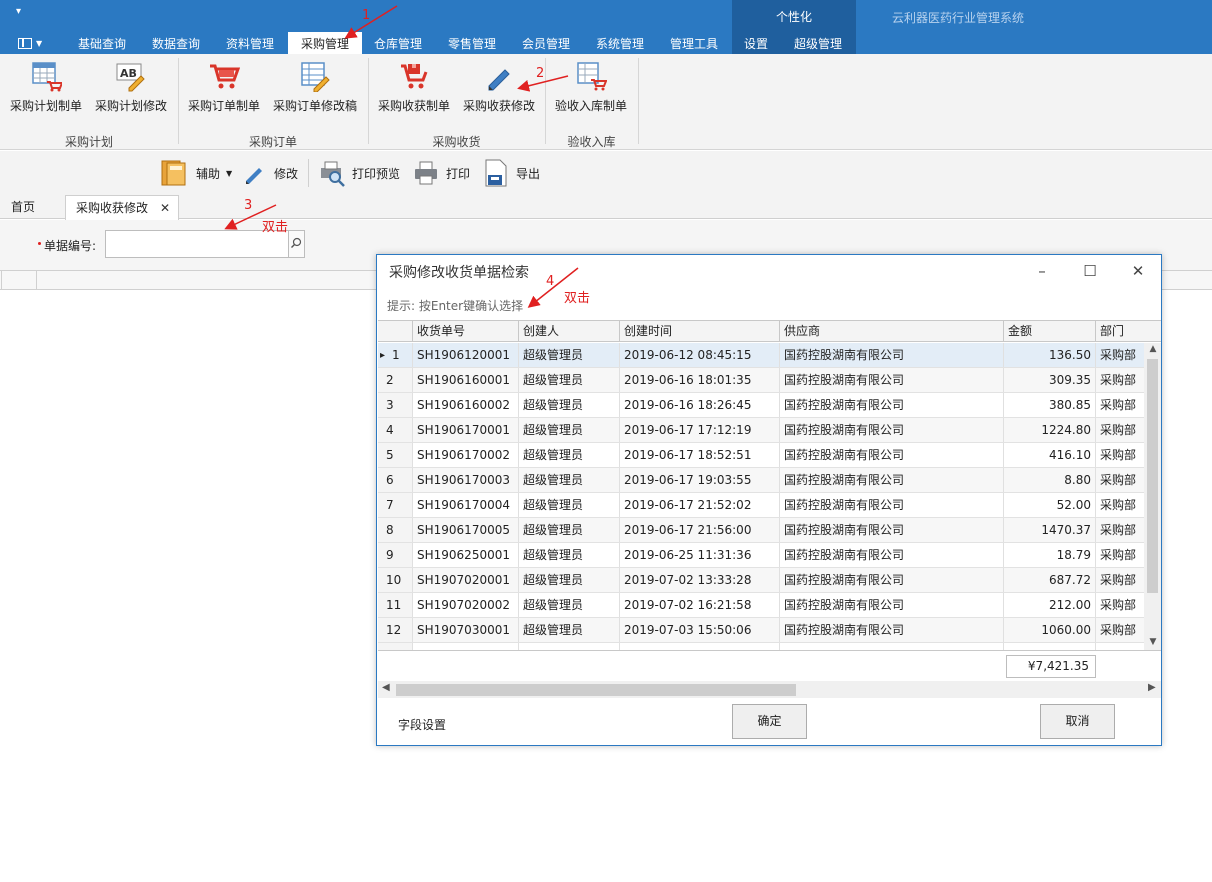 The height and width of the screenshot is (882, 1212). Describe the element at coordinates (769, 721) in the screenshot. I see `ok-button: 确定` at that location.